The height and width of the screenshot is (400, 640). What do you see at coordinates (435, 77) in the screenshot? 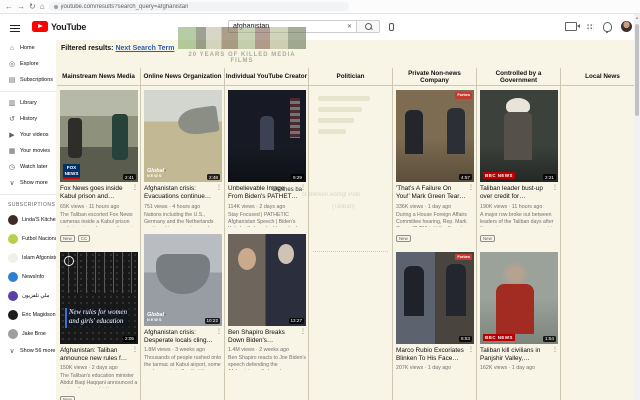
I see `column-header: Private Non-news Company` at bounding box center [435, 77].